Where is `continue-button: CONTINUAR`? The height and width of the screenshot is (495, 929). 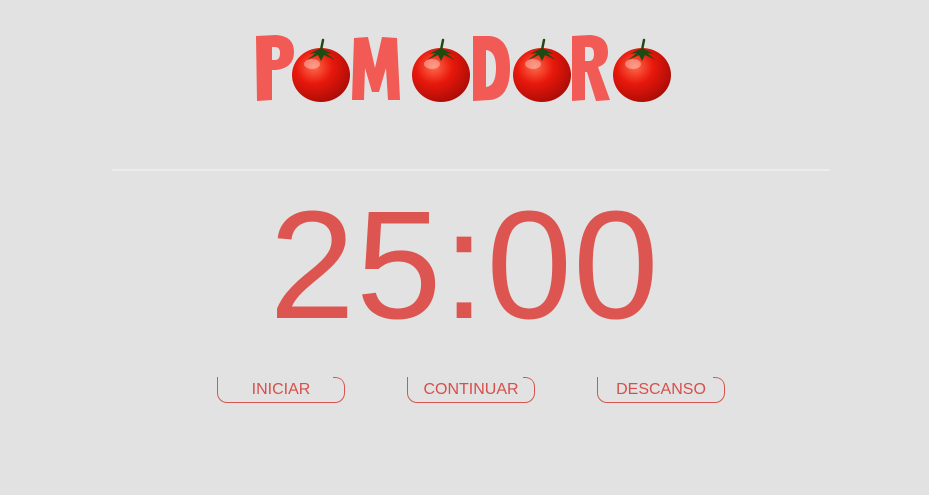
continue-button: CONTINUAR is located at coordinates (471, 390).